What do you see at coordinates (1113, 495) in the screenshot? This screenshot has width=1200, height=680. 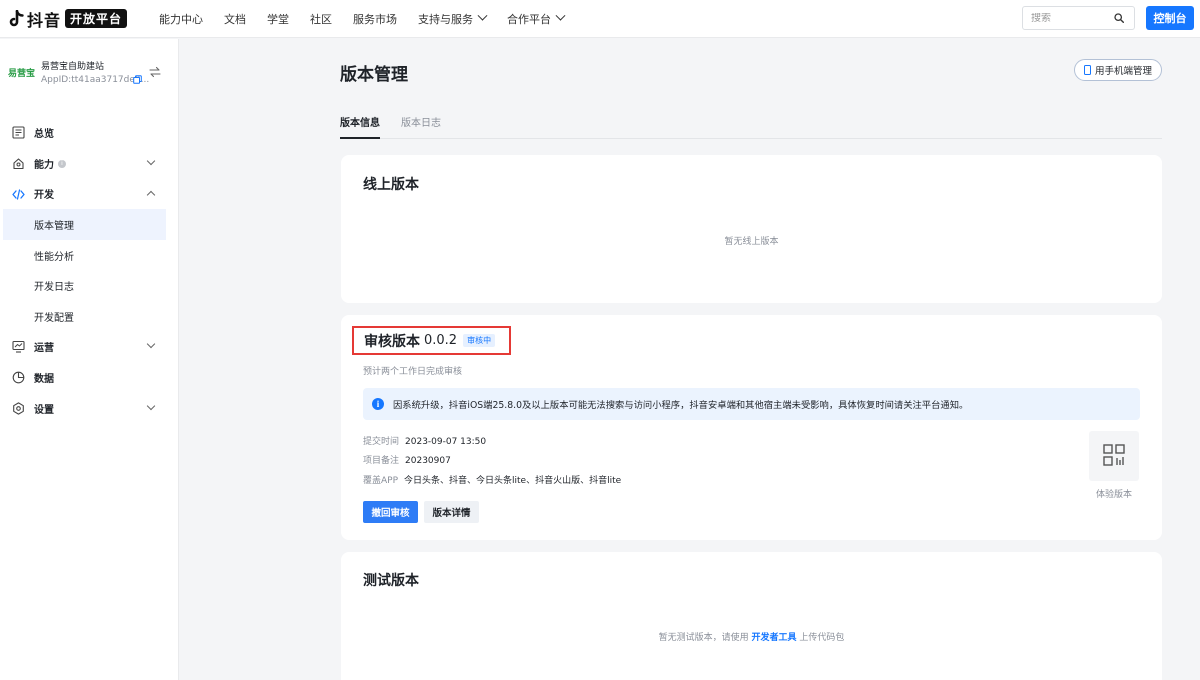 I see `qr-code-label: 体验版本` at bounding box center [1113, 495].